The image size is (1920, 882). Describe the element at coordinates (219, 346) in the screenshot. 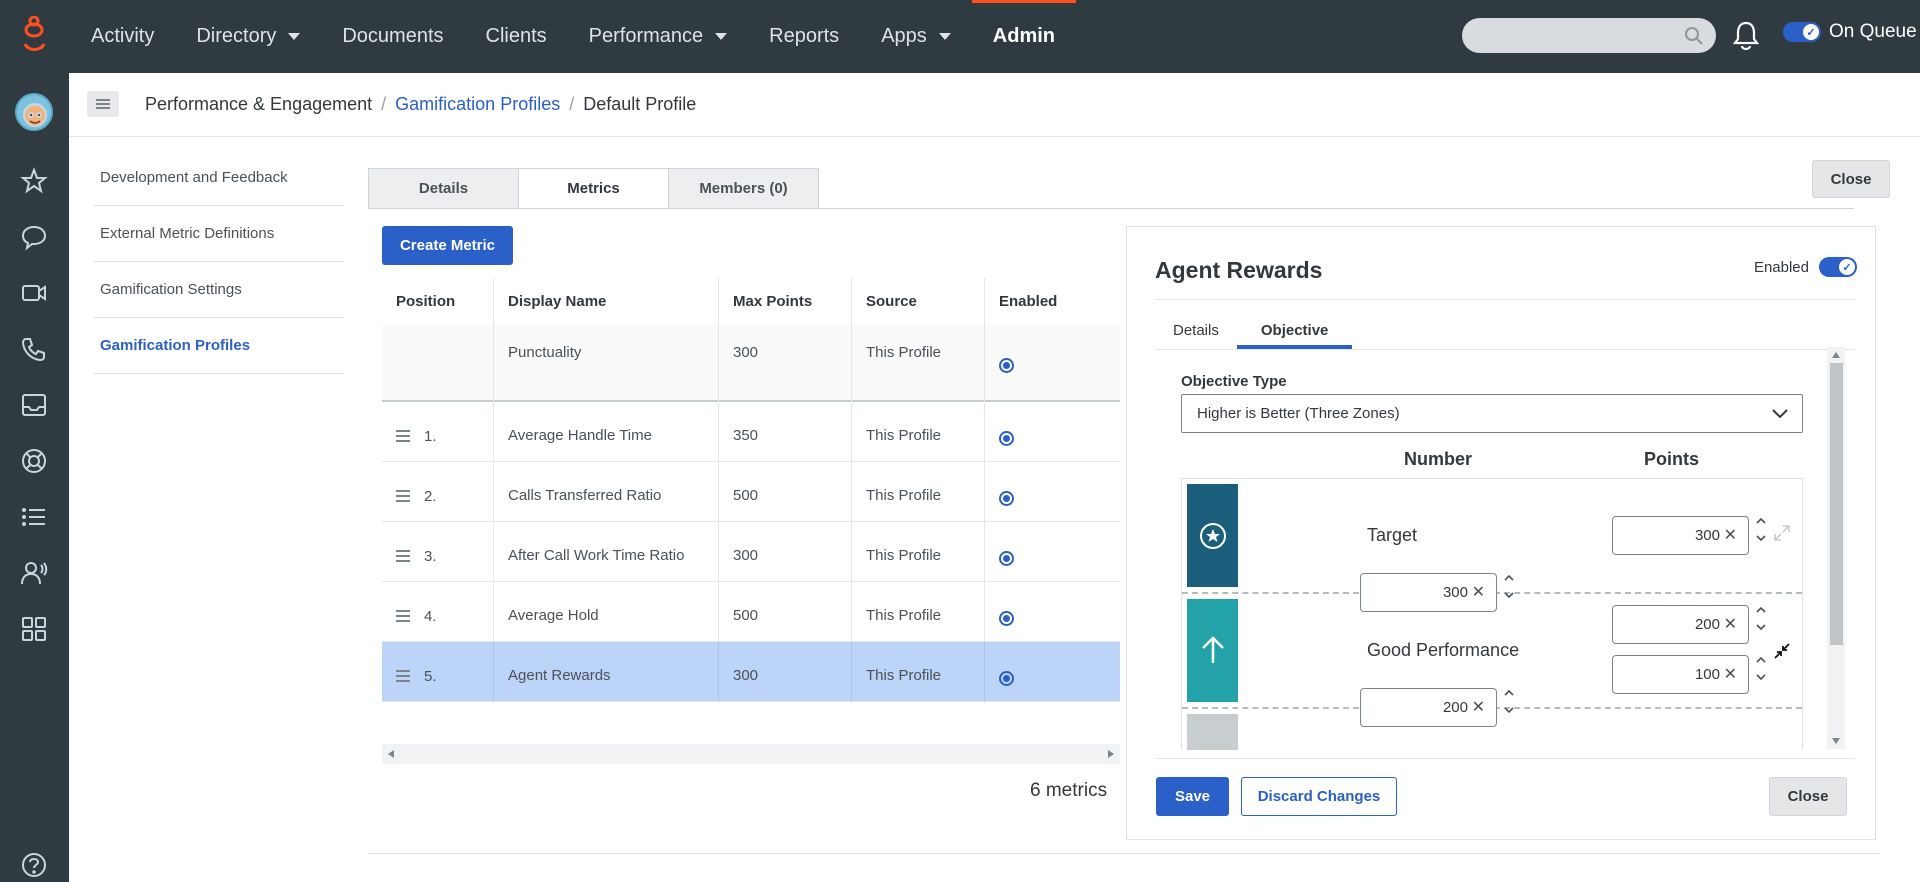

I see `sidebar-item-gamification-profiles: Gamification Profiles` at that location.